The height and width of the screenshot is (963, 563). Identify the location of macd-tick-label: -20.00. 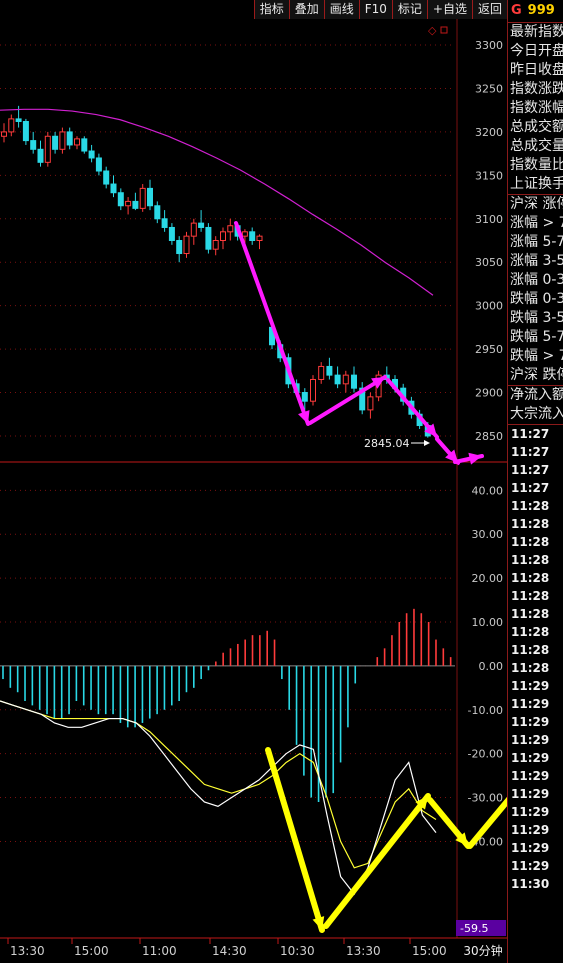
(485, 754).